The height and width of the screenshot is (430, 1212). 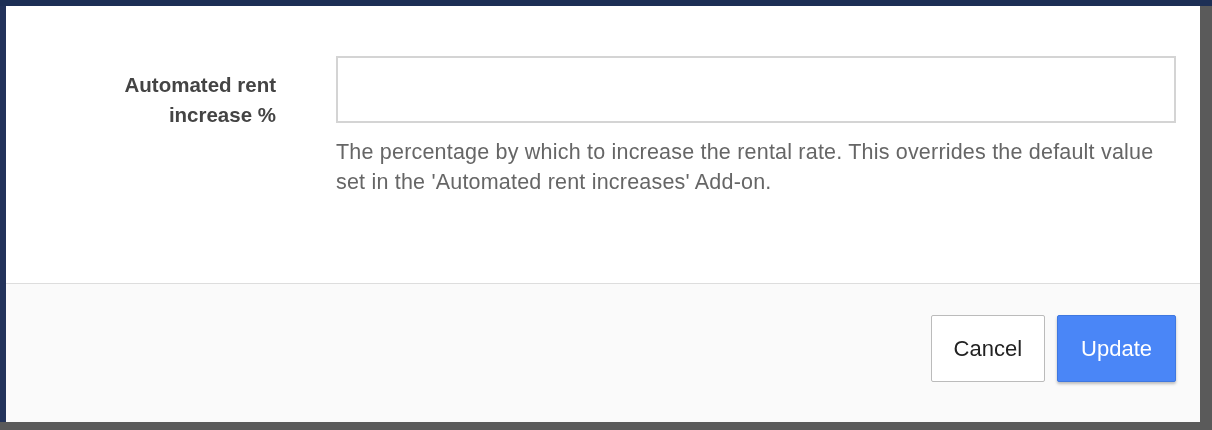 I want to click on help-text: The percentage by which to increase the rental rate. This overrides the default value set in the 'Automated rent increases' Add-on., so click(x=745, y=167).